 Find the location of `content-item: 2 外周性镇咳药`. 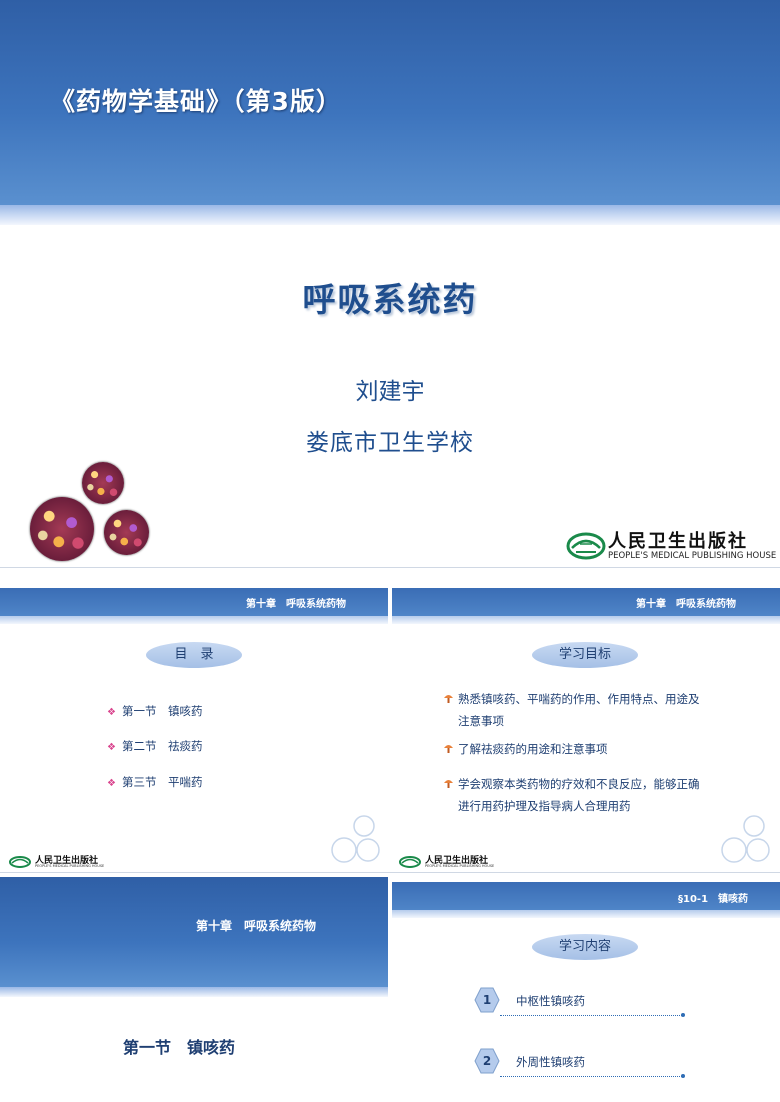

content-item: 2 外周性镇咳药 is located at coordinates (584, 1063).